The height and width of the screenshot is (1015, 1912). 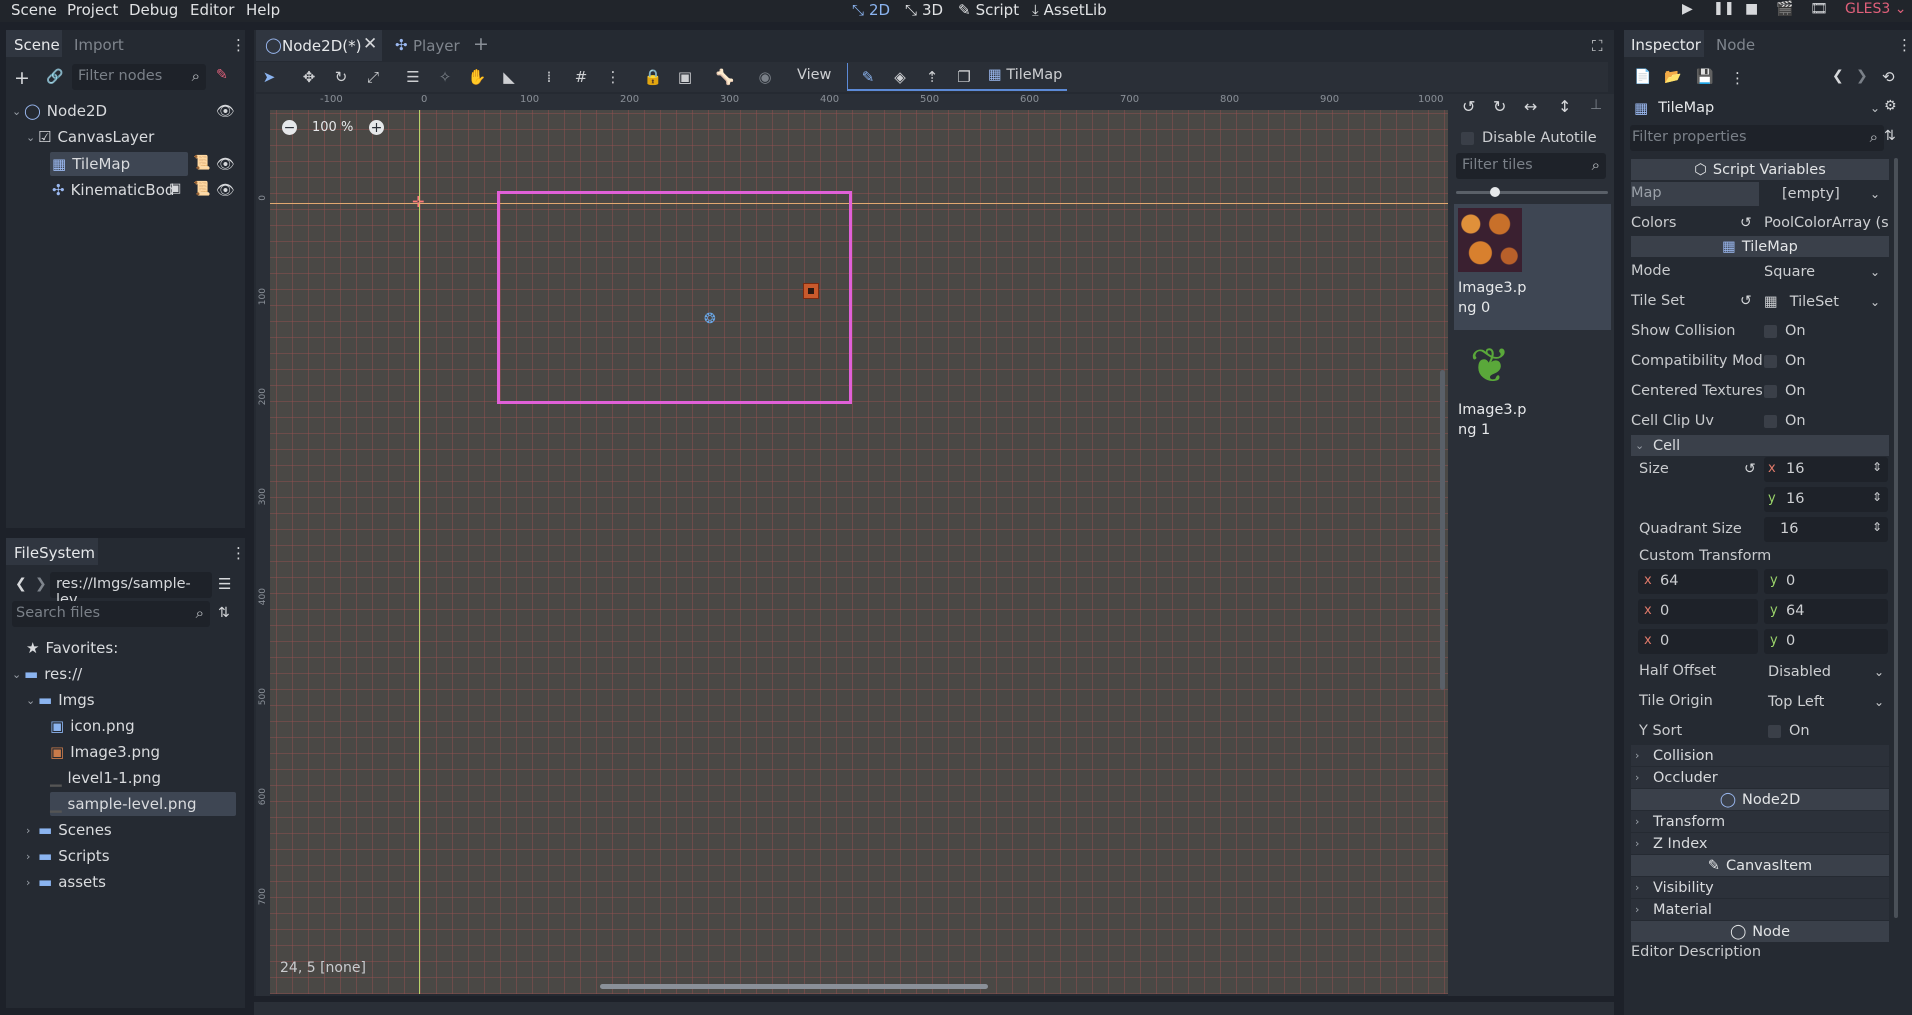 What do you see at coordinates (1564, 106) in the screenshot?
I see `flip-vertical-icon: ↕` at bounding box center [1564, 106].